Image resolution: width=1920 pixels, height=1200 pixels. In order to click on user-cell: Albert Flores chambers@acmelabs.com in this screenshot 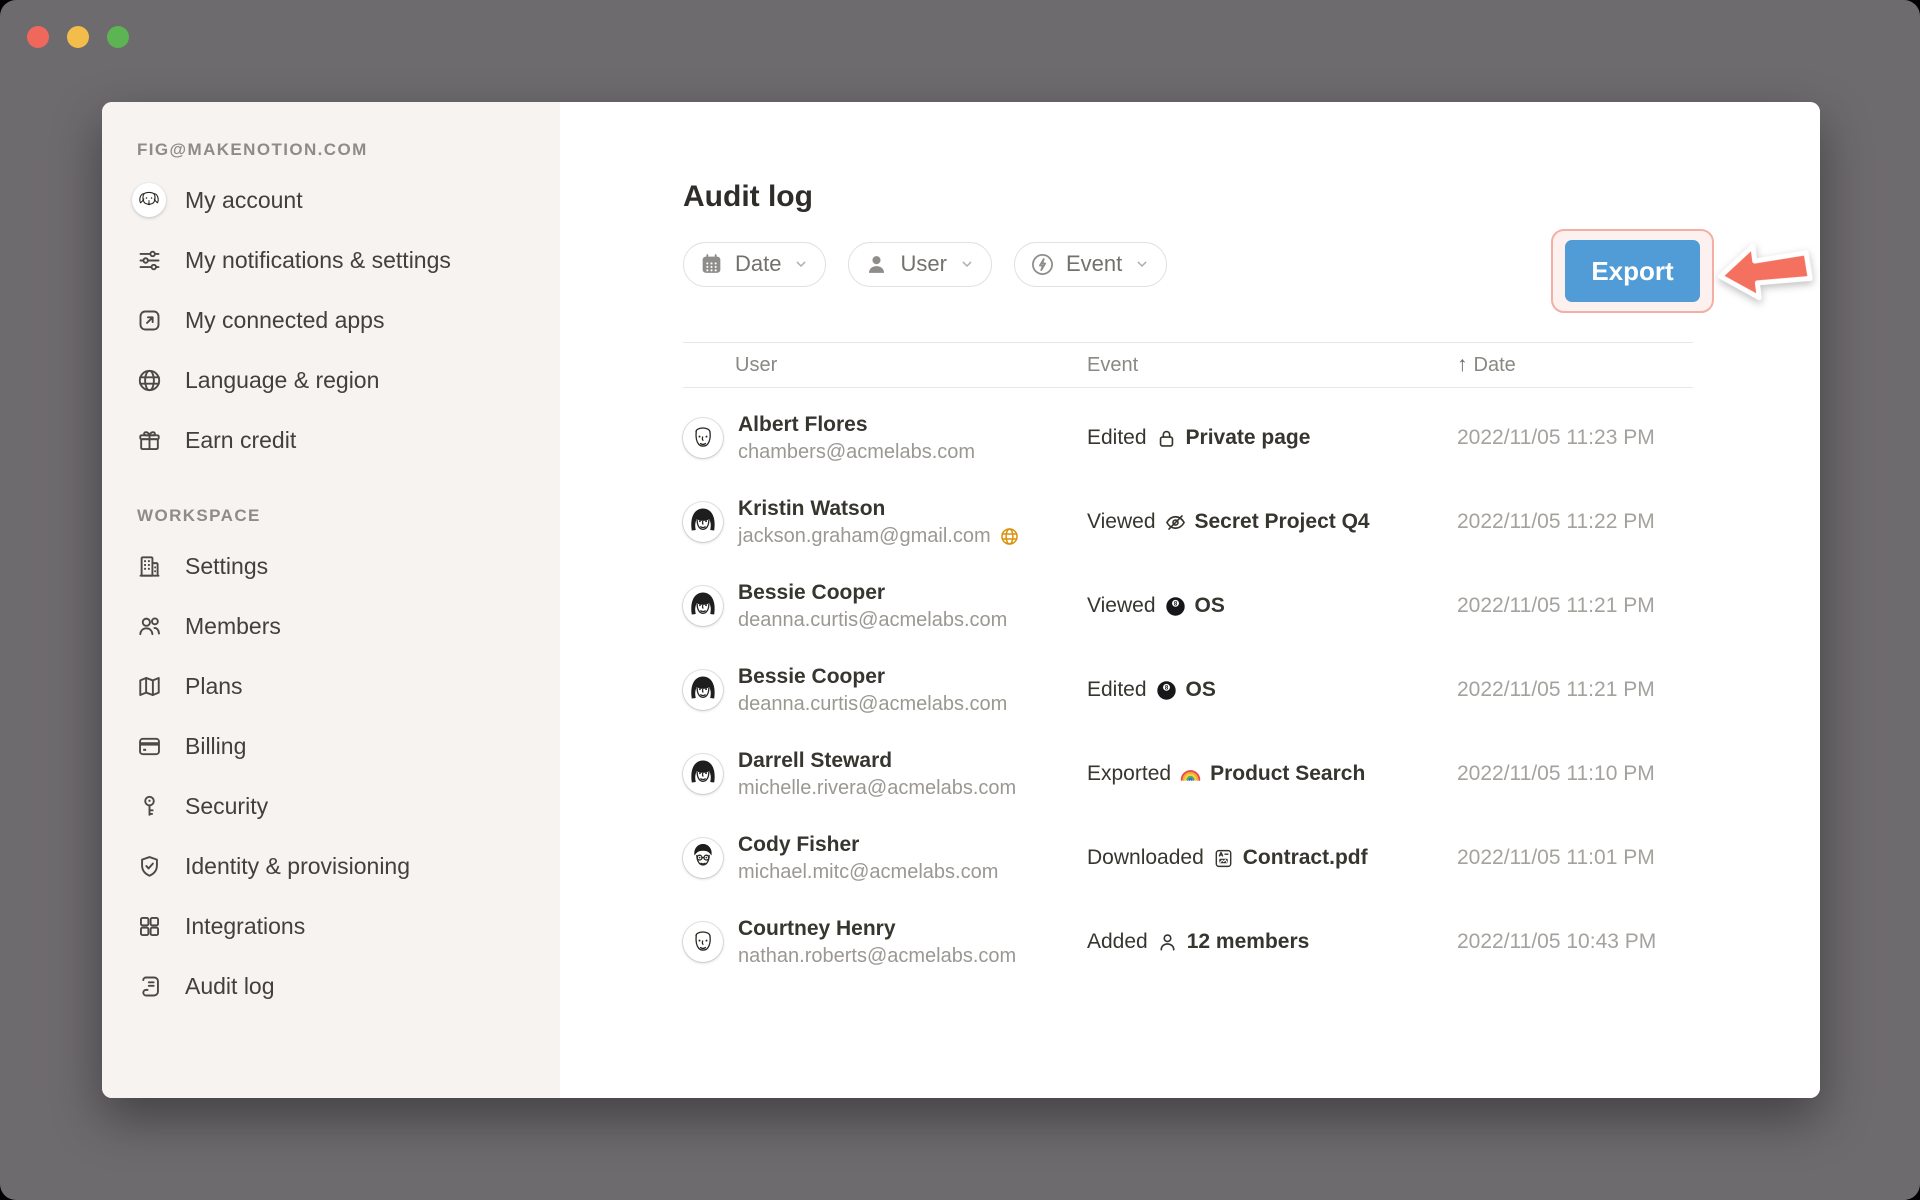, I will do `click(885, 438)`.